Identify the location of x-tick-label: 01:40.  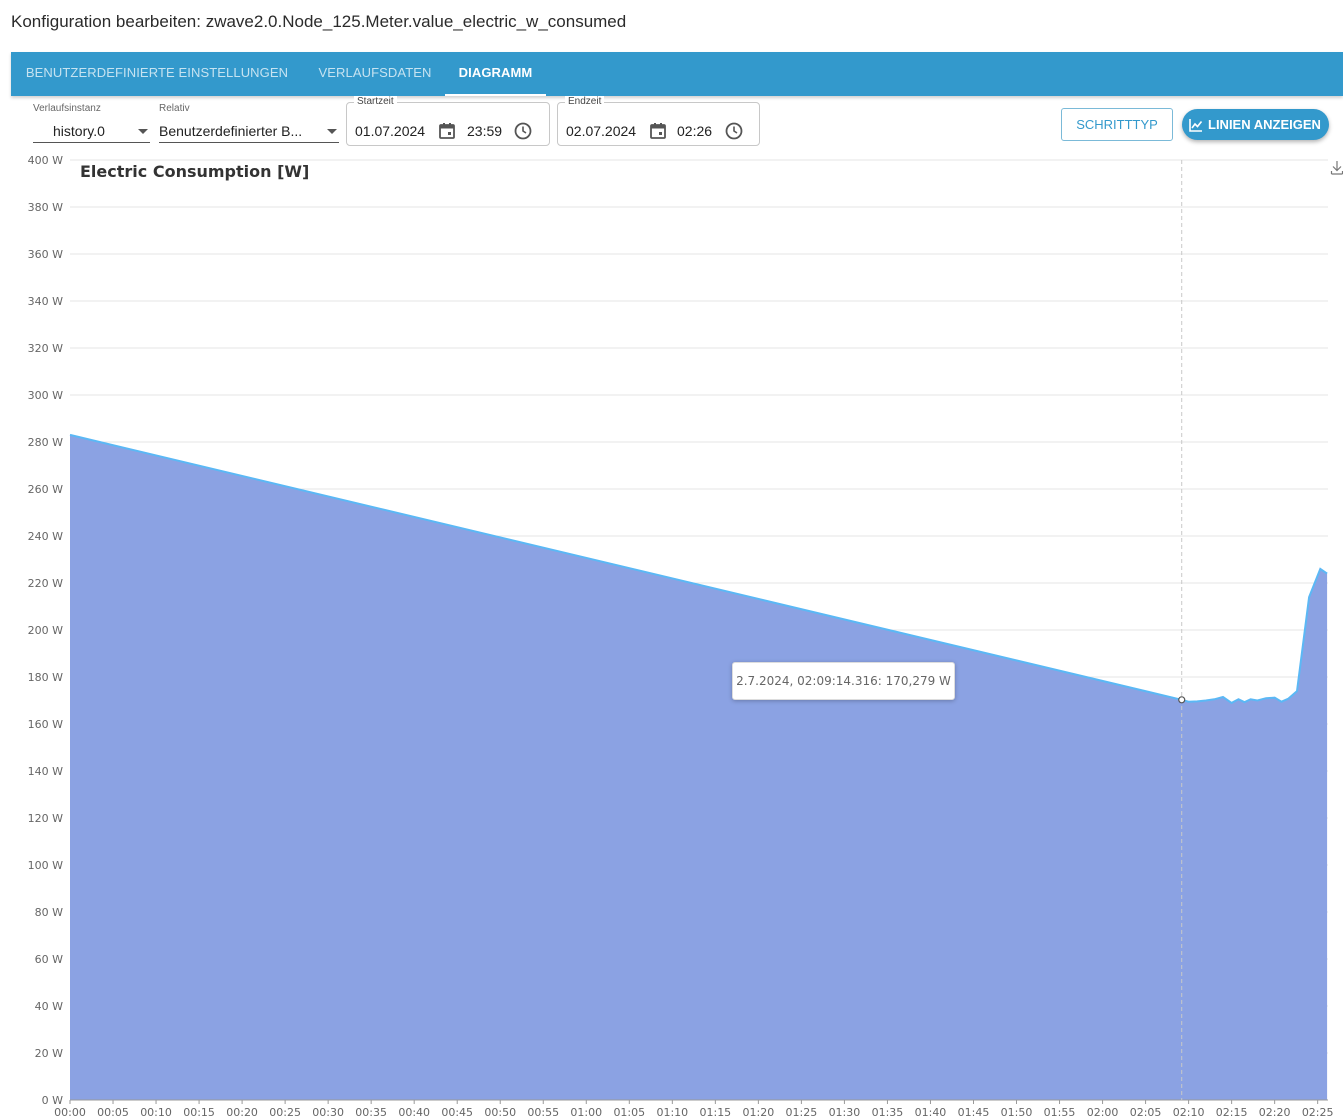
(931, 1112).